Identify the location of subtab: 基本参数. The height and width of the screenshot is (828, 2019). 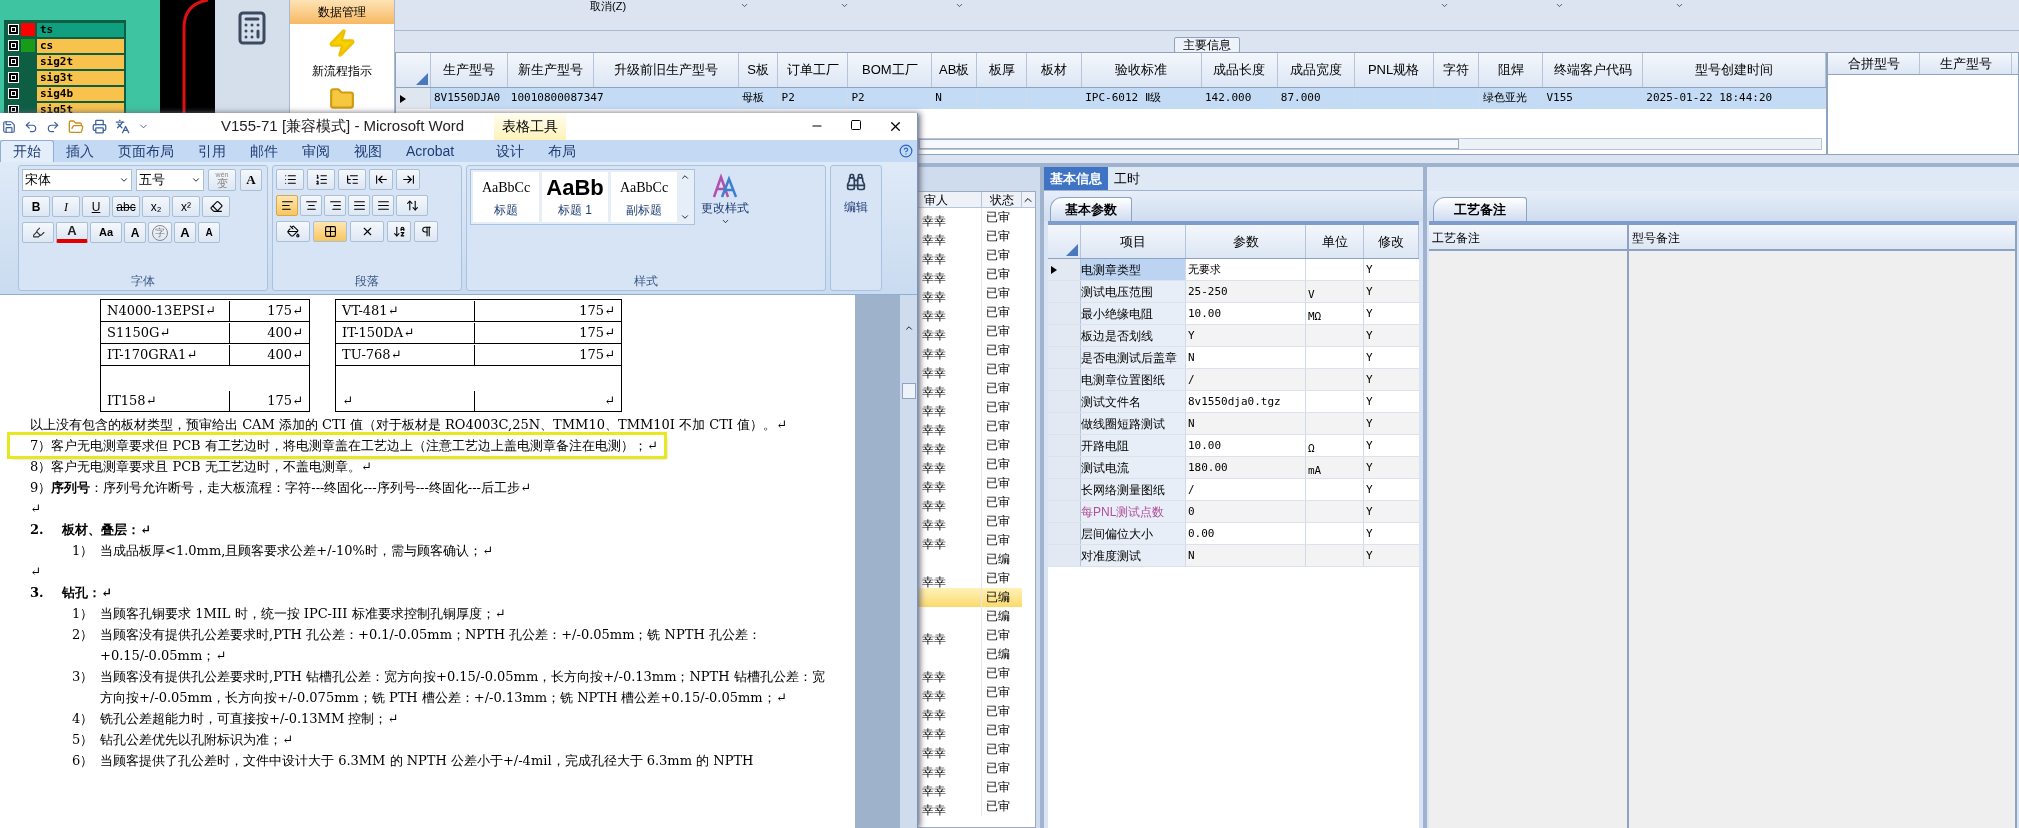
(1091, 209).